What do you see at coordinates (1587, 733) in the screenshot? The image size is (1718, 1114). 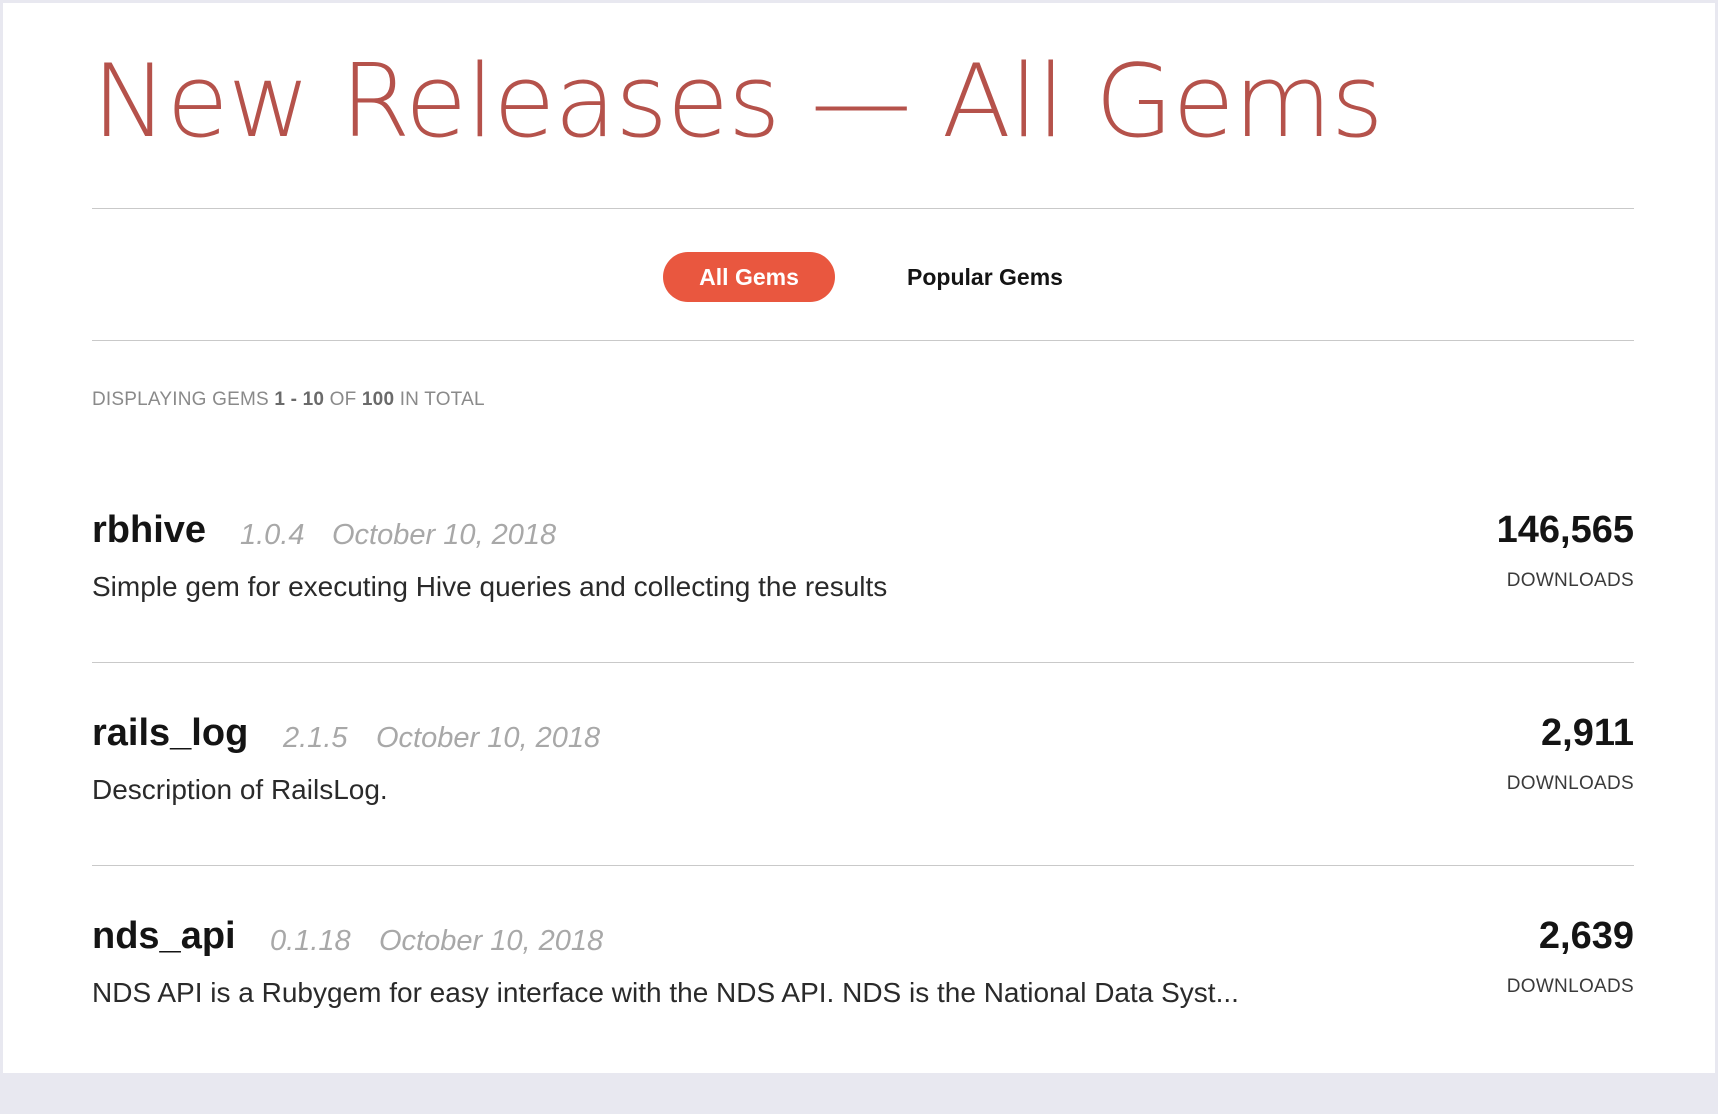 I see `gem-downloads-count: 2,911` at bounding box center [1587, 733].